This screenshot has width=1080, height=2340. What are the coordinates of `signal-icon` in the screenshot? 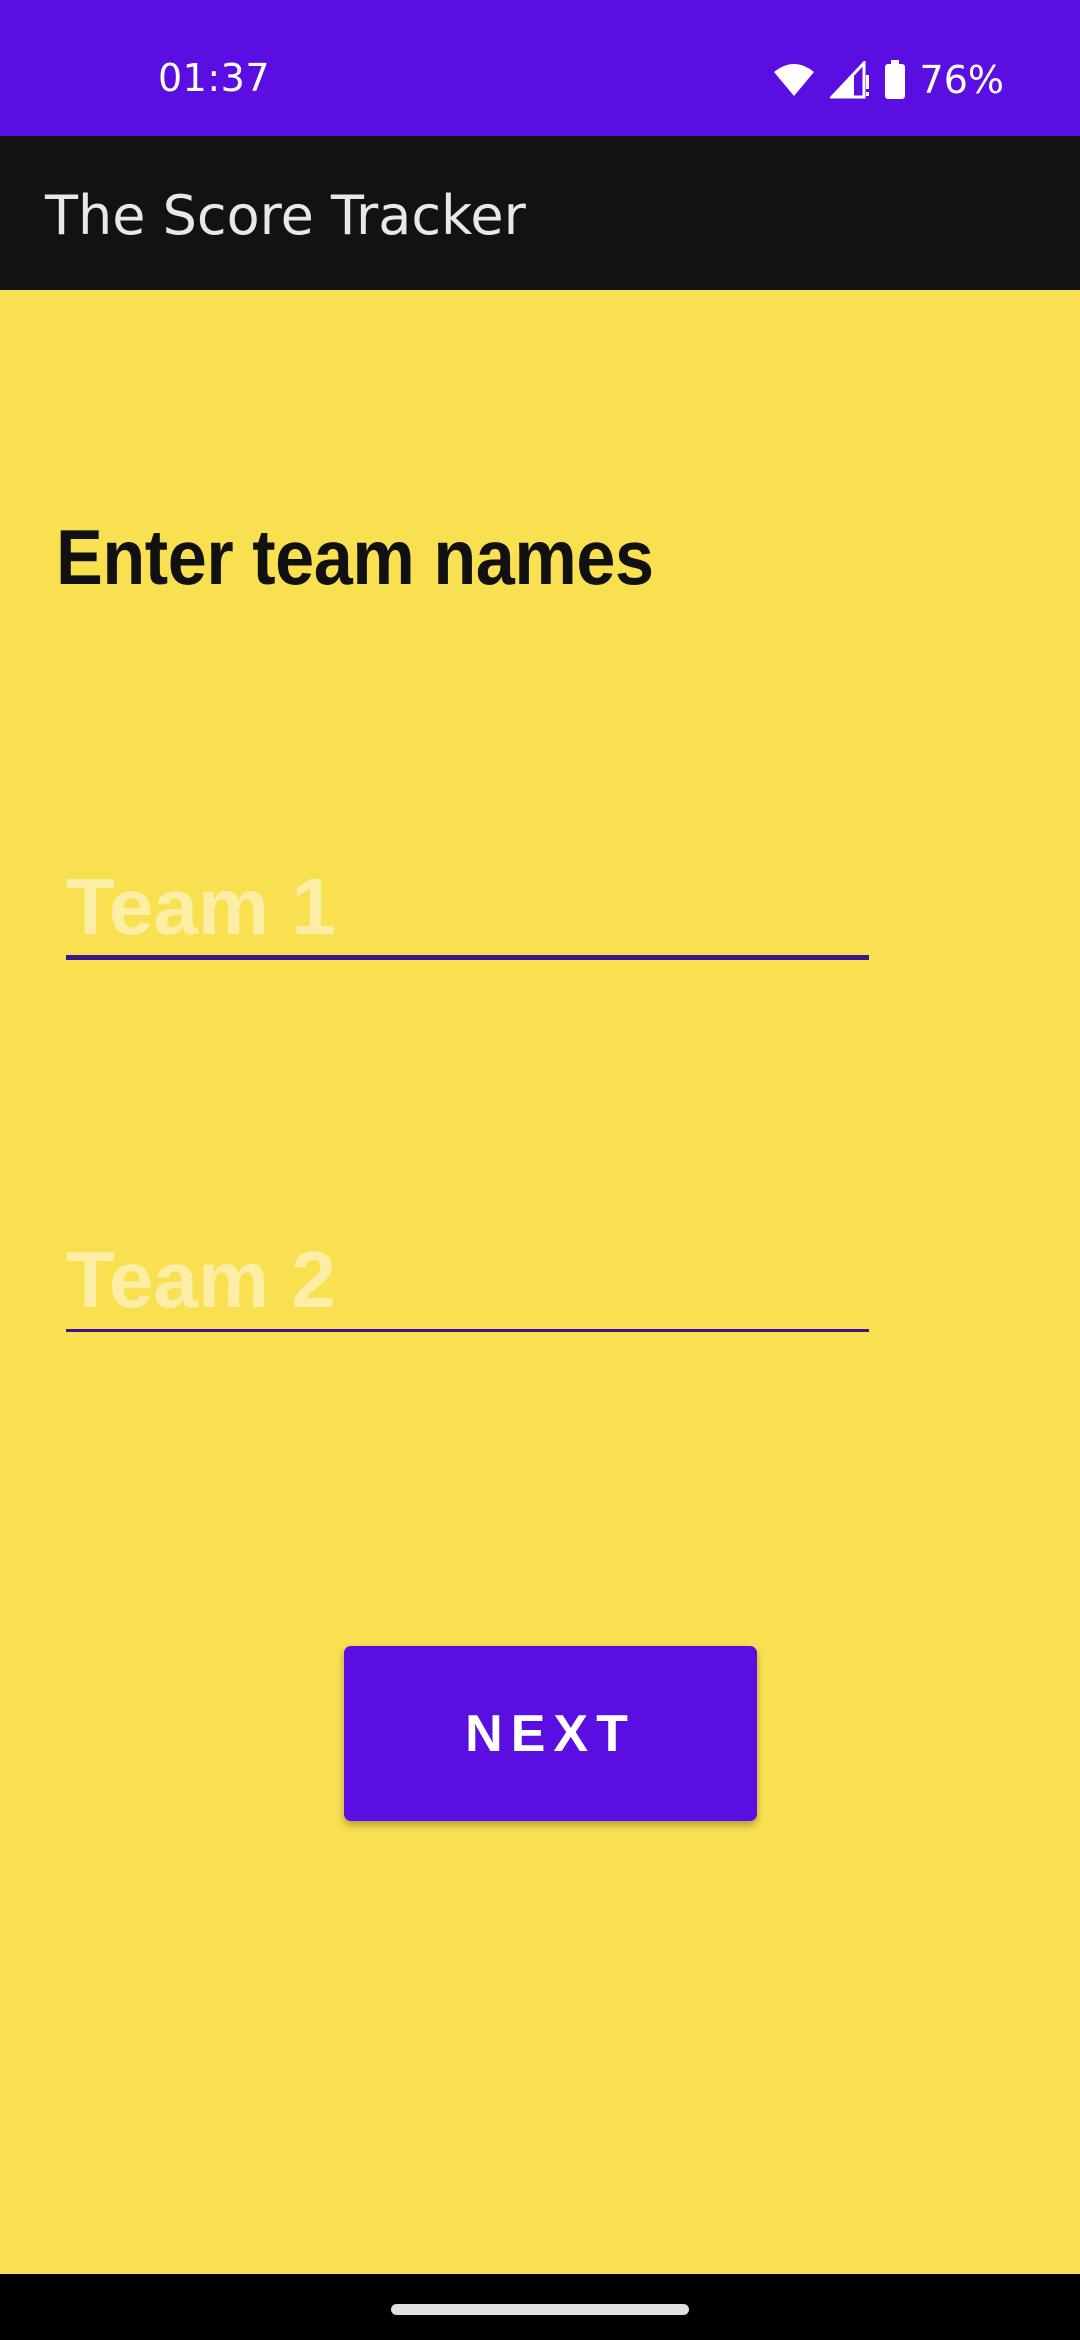 It's located at (849, 80).